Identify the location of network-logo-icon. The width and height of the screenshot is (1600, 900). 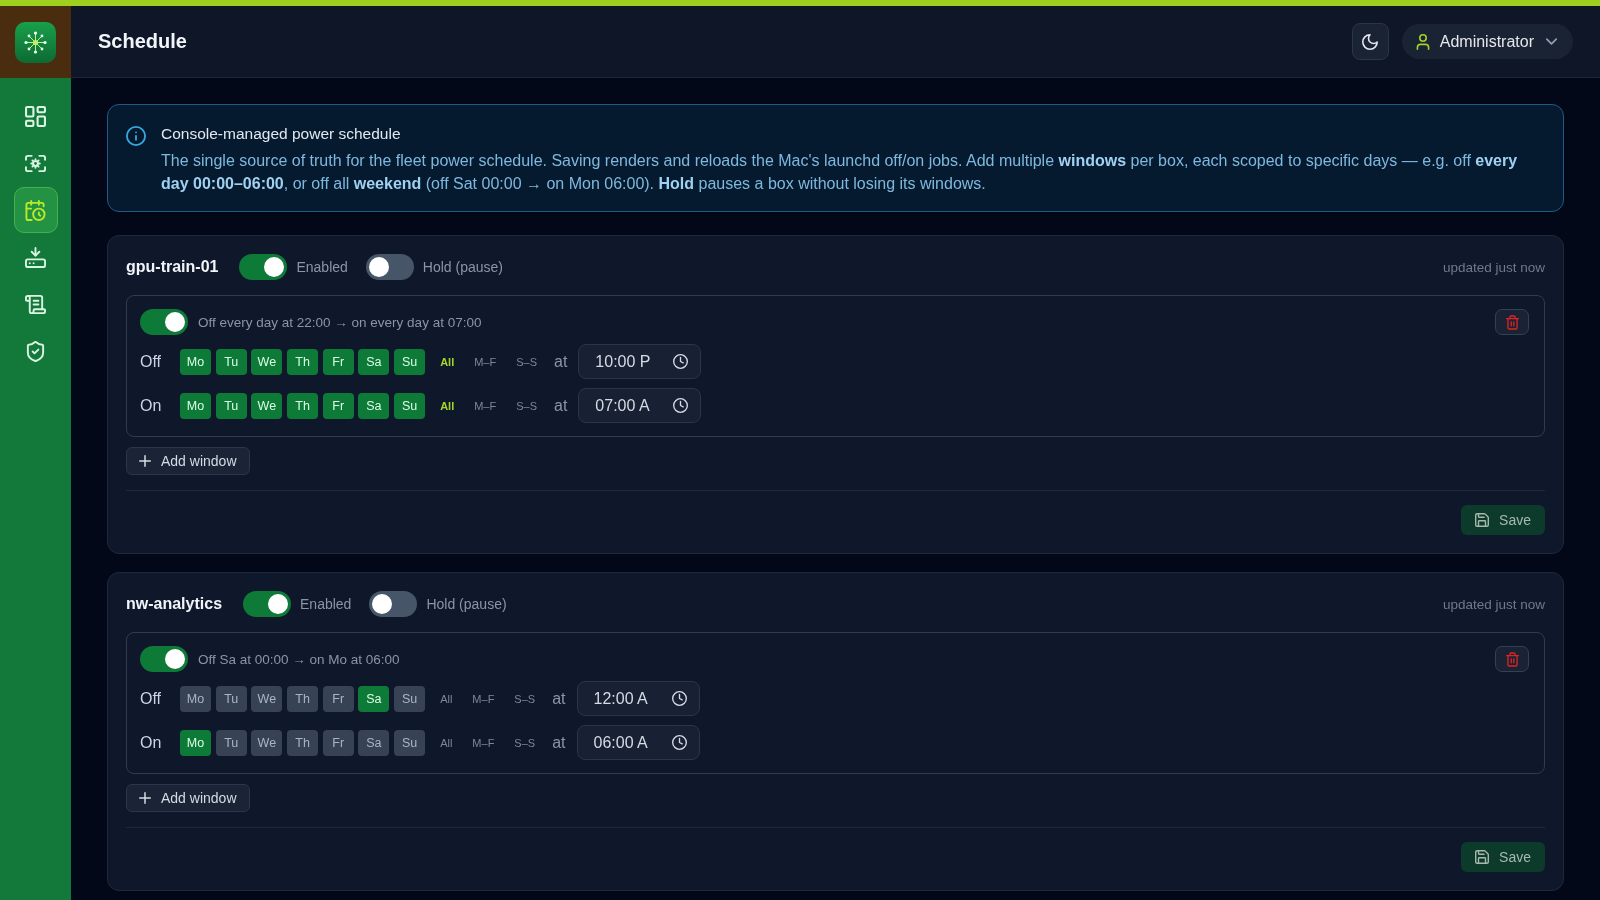
(35, 42).